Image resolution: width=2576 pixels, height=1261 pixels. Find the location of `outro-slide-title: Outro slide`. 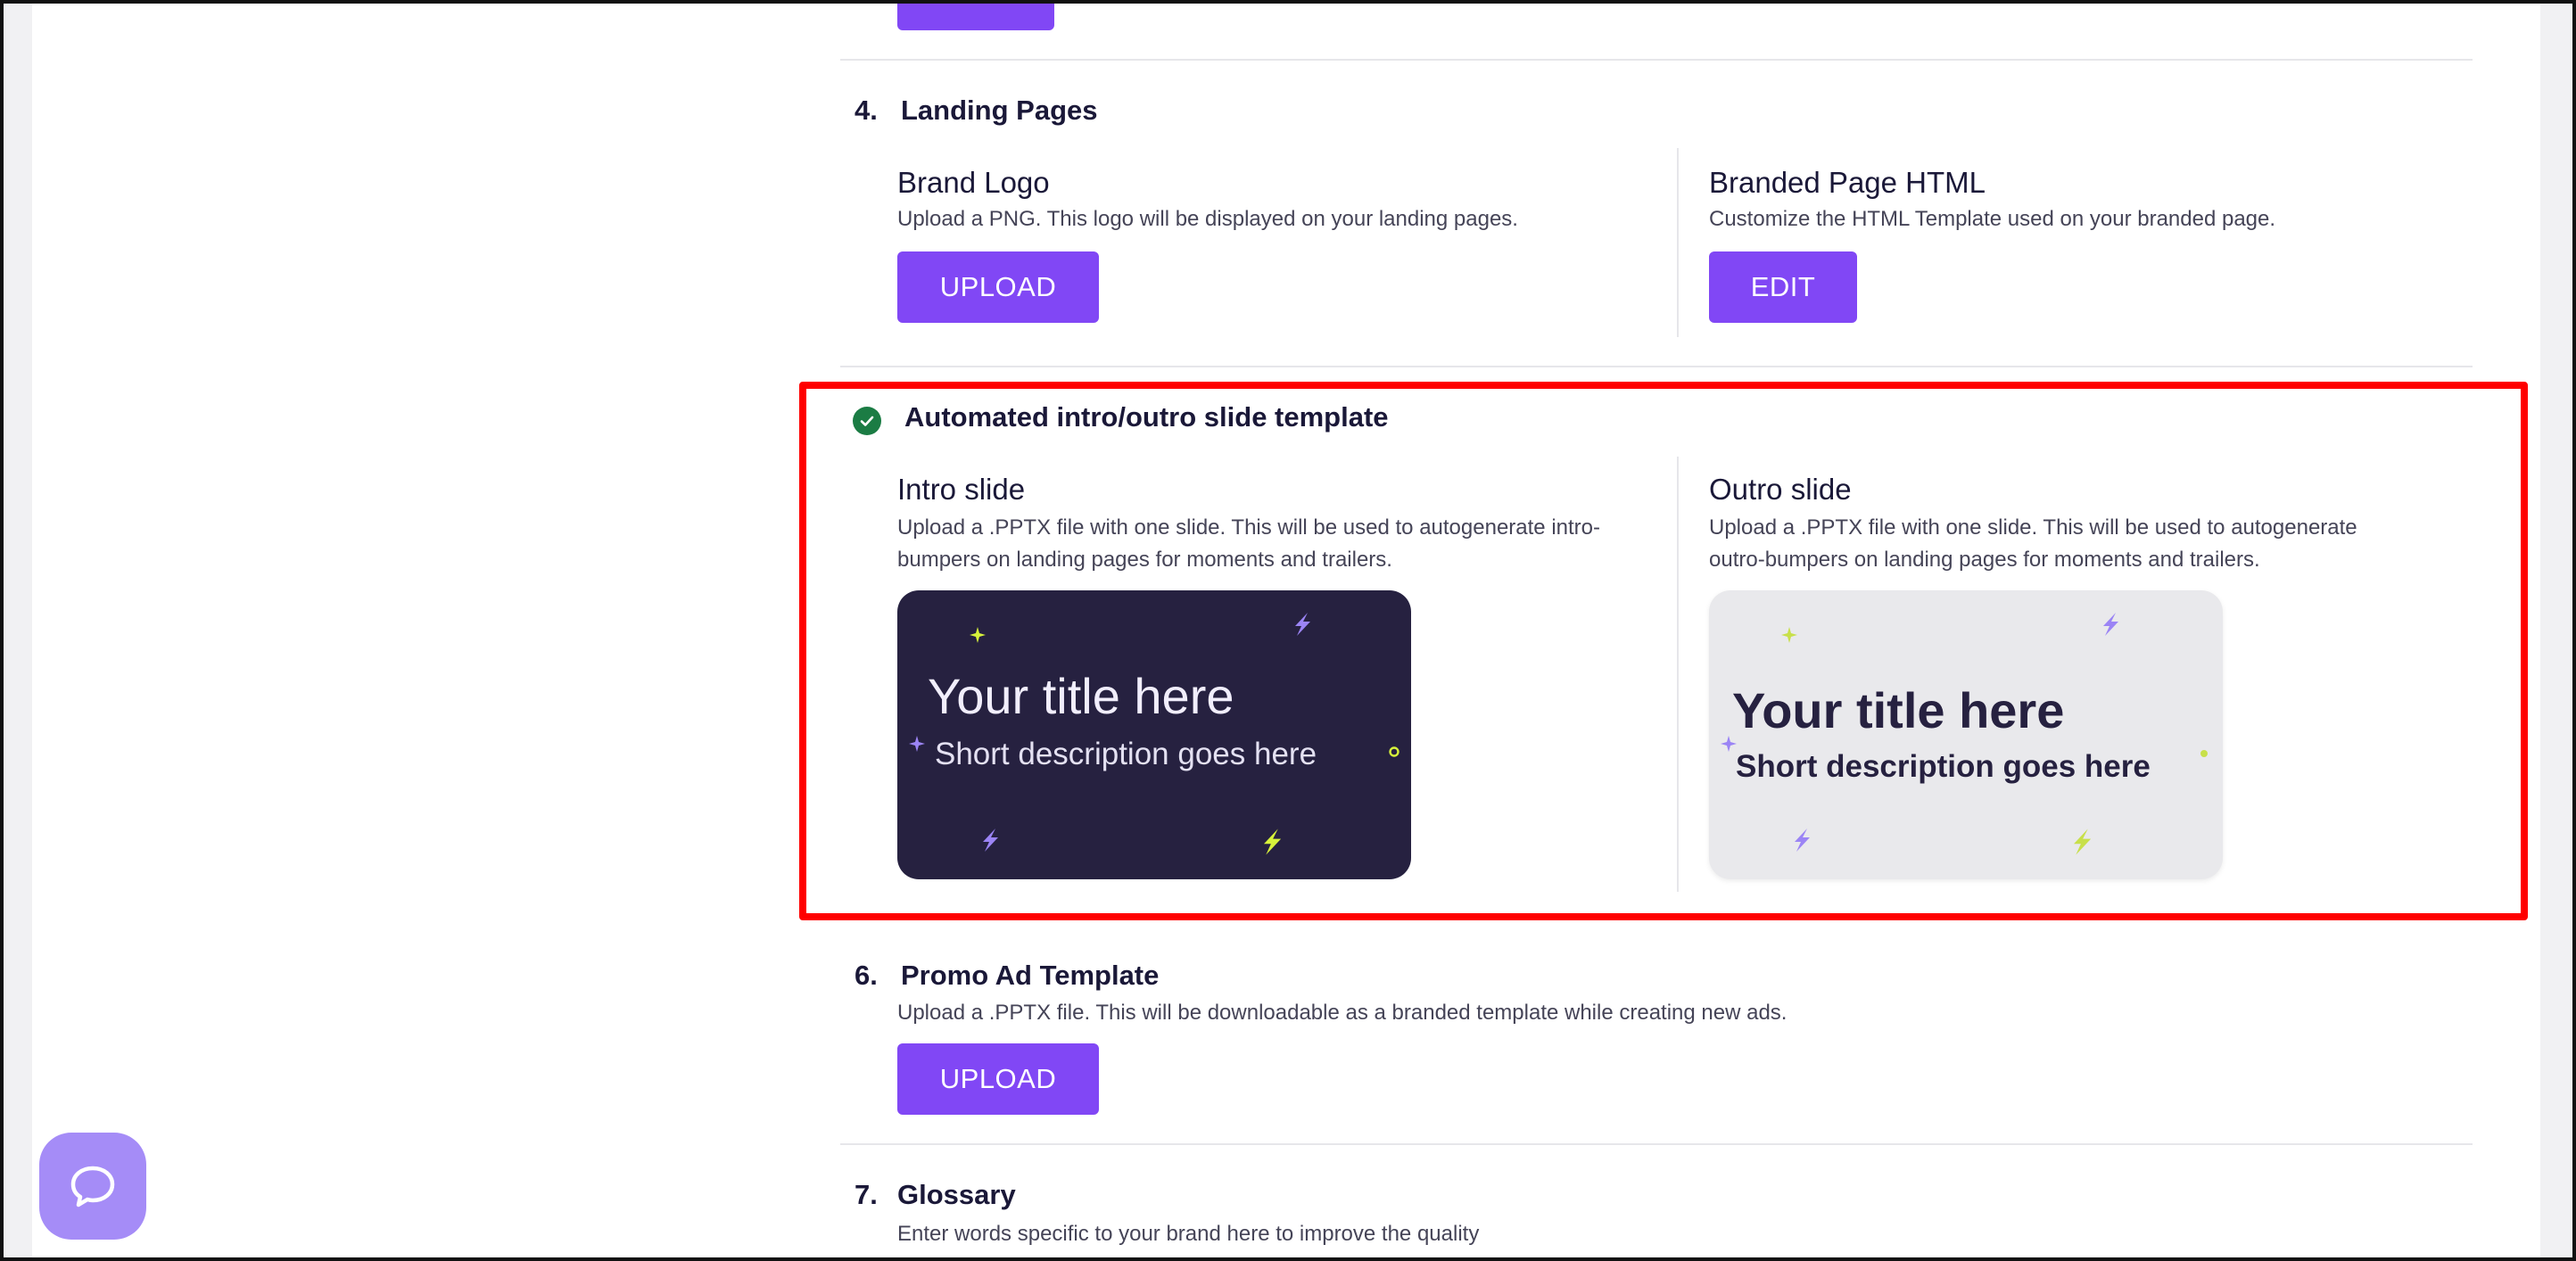

outro-slide-title: Outro slide is located at coordinates (1781, 489).